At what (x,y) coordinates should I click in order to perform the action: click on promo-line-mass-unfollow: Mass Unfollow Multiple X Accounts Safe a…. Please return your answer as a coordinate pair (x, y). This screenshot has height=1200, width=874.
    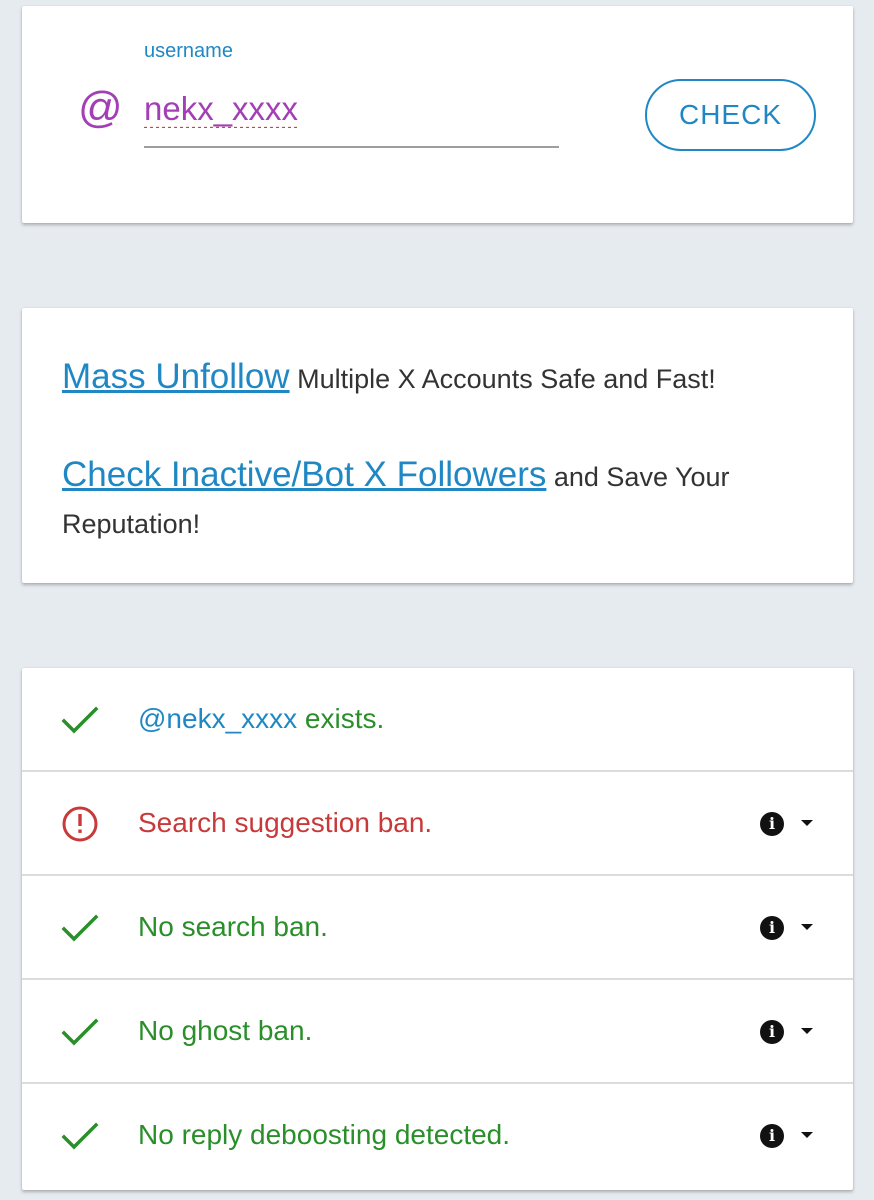
    Looking at the image, I should click on (437, 378).